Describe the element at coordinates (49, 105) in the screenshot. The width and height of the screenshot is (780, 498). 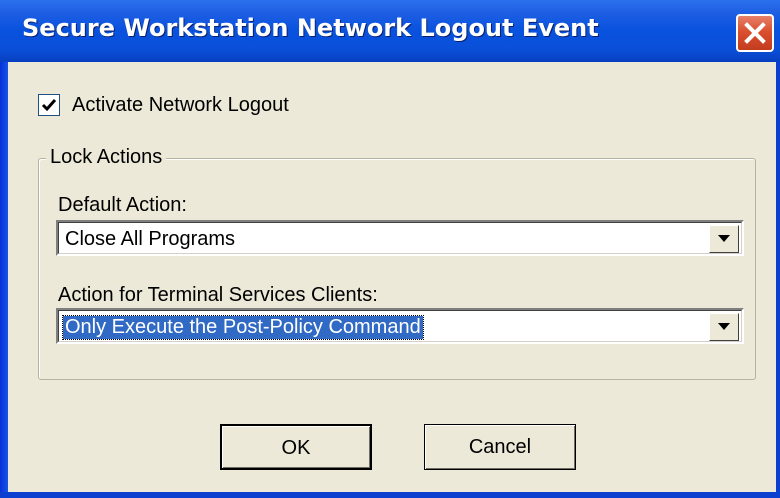
I see `activate-network-logout-checkbox` at that location.